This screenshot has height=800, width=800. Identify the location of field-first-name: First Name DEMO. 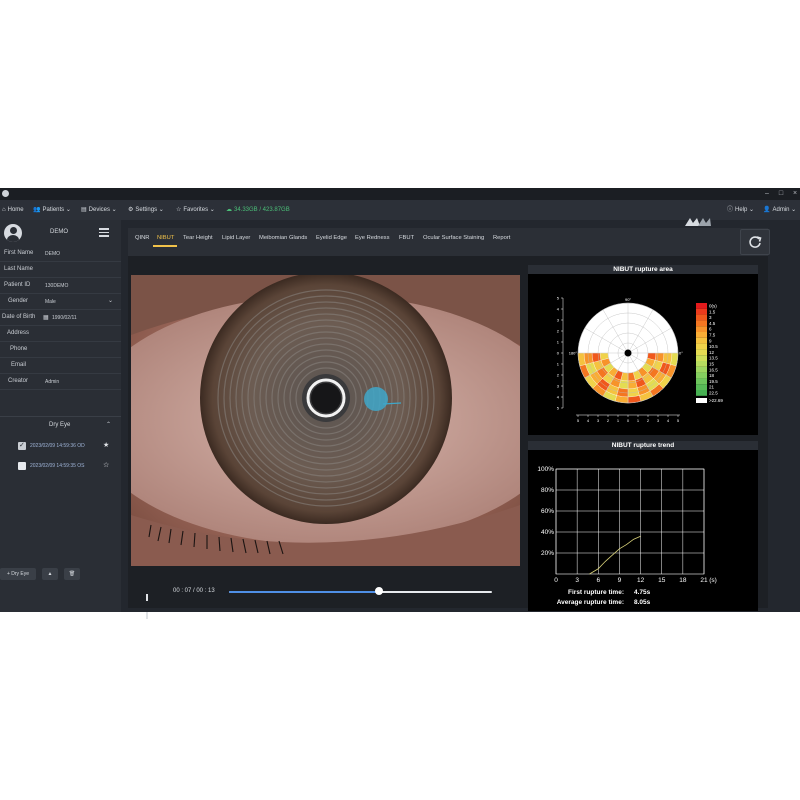
(60, 254).